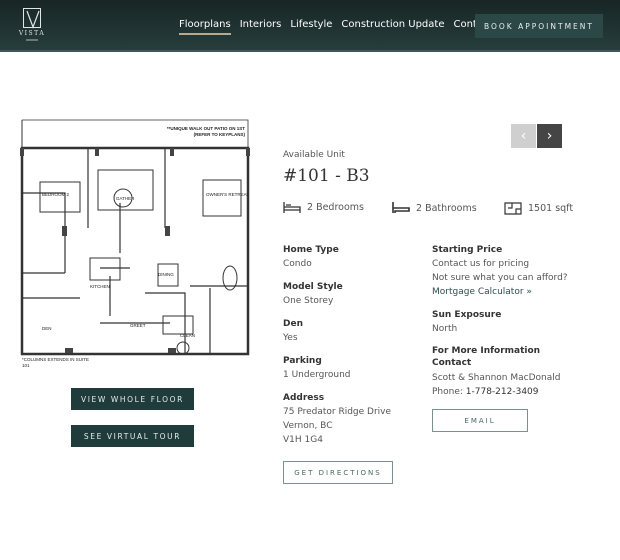  Describe the element at coordinates (32, 40) in the screenshot. I see `logo-tagline` at that location.